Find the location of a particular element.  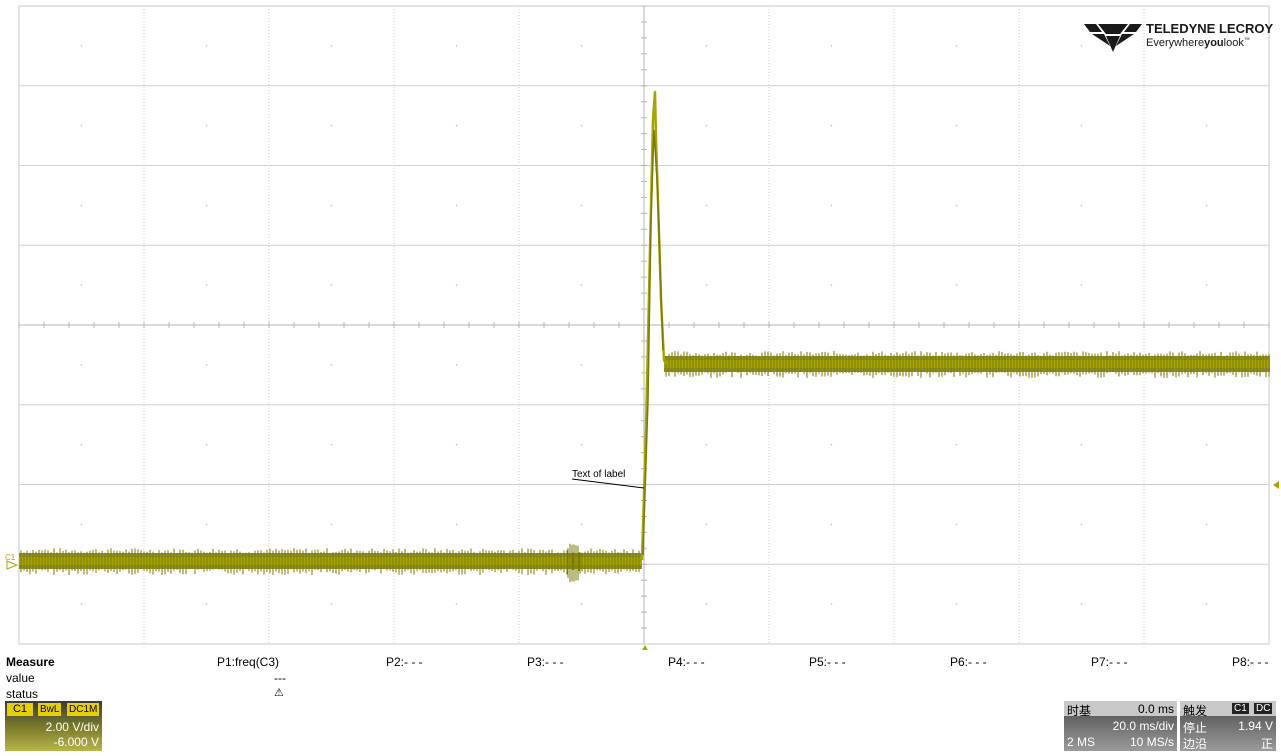

measure-param-p1: P1:freq(C3) is located at coordinates (248, 662).